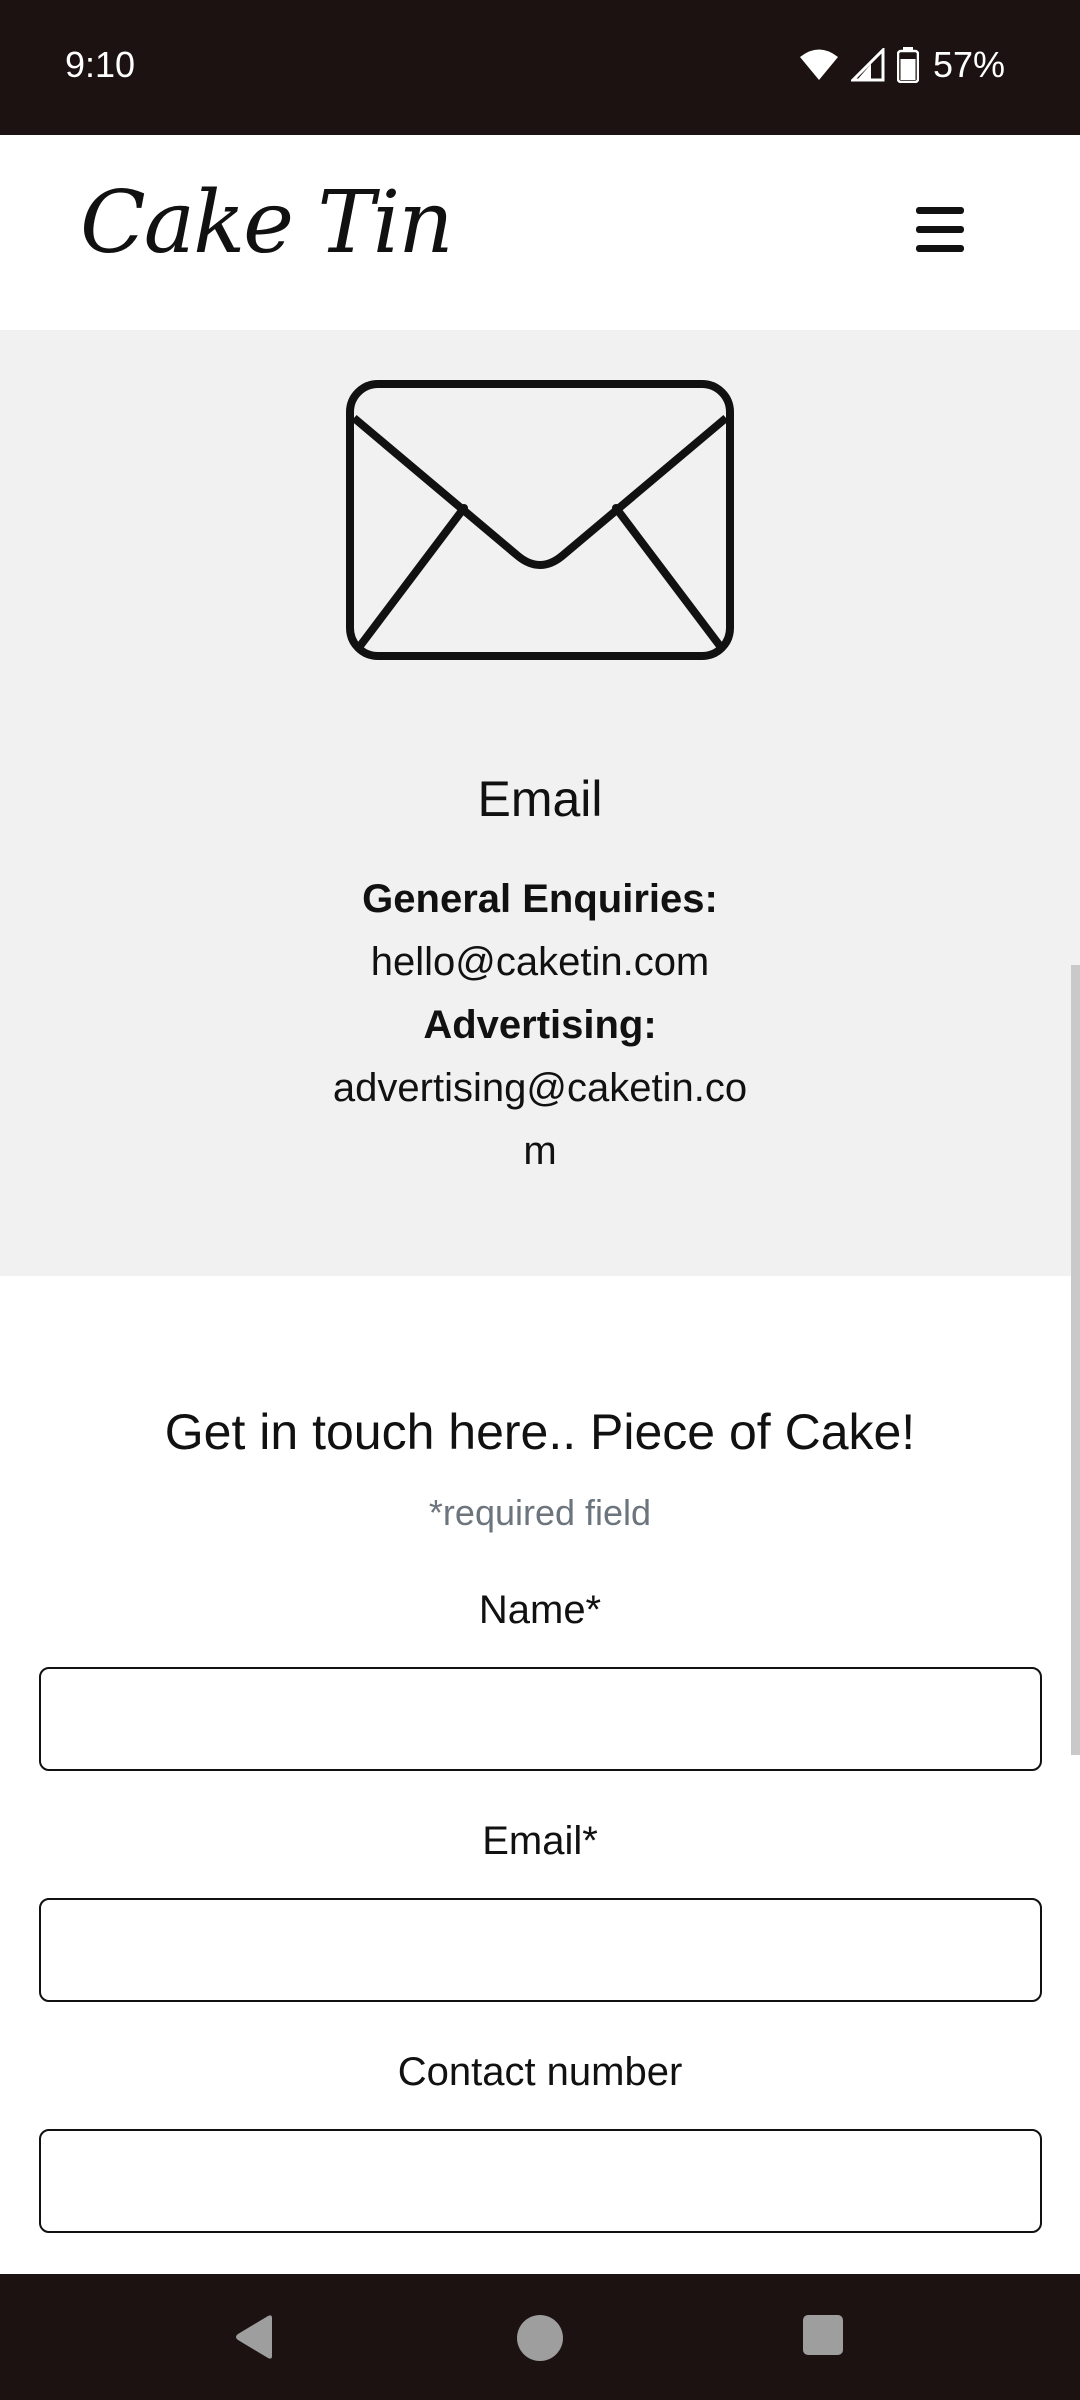 This screenshot has width=1080, height=2400. Describe the element at coordinates (540, 232) in the screenshot. I see `site-header: Cake Tin` at that location.